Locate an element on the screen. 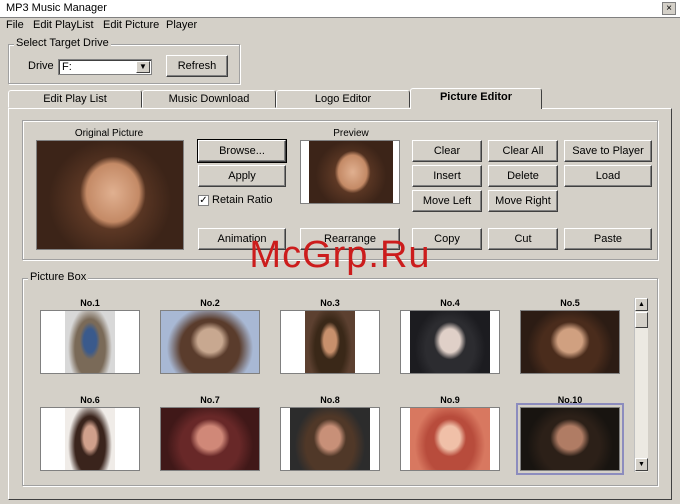  thumbnail-label: No.1 is located at coordinates (90, 303).